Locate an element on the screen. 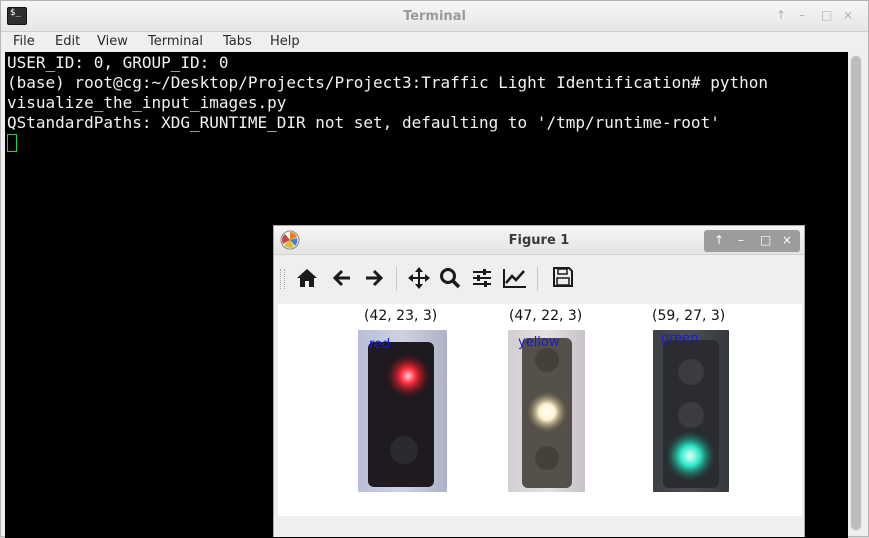  terminal-titlebar: $_ Terminal ↑ – □ × is located at coordinates (434, 16).